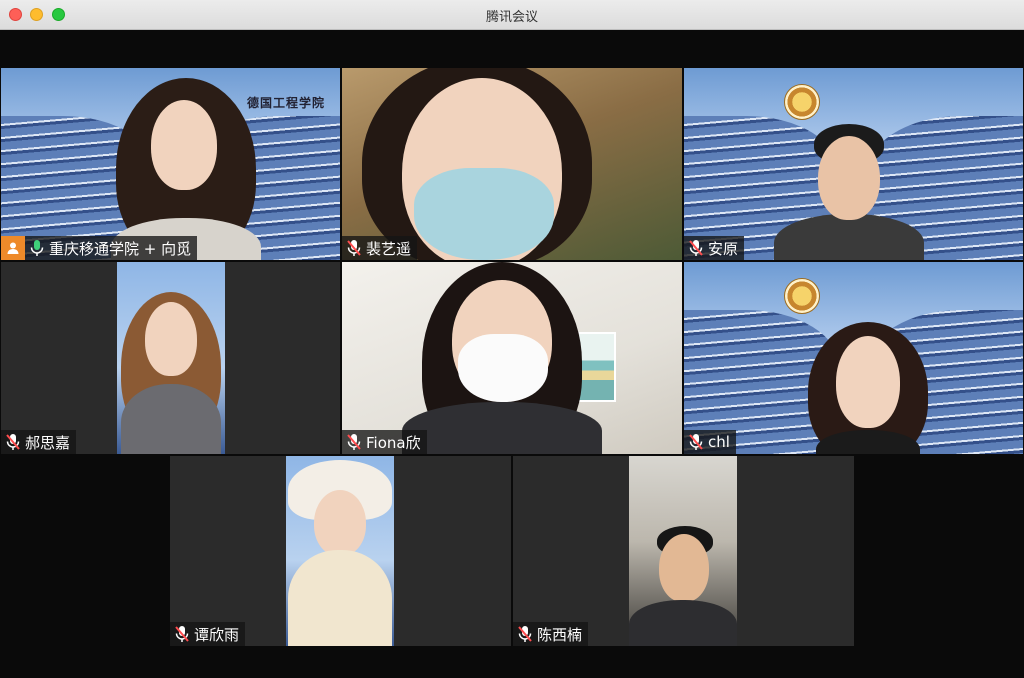 The height and width of the screenshot is (678, 1024). I want to click on participant-label: Fiona欣, so click(384, 442).